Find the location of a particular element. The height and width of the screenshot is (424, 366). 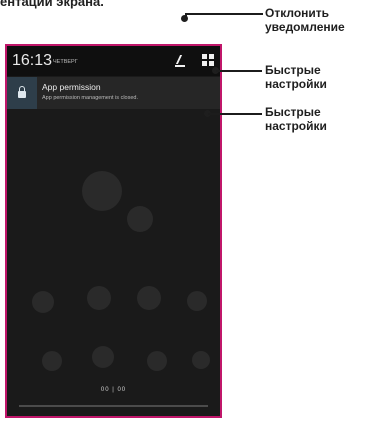

quick-settings-icon is located at coordinates (208, 60).